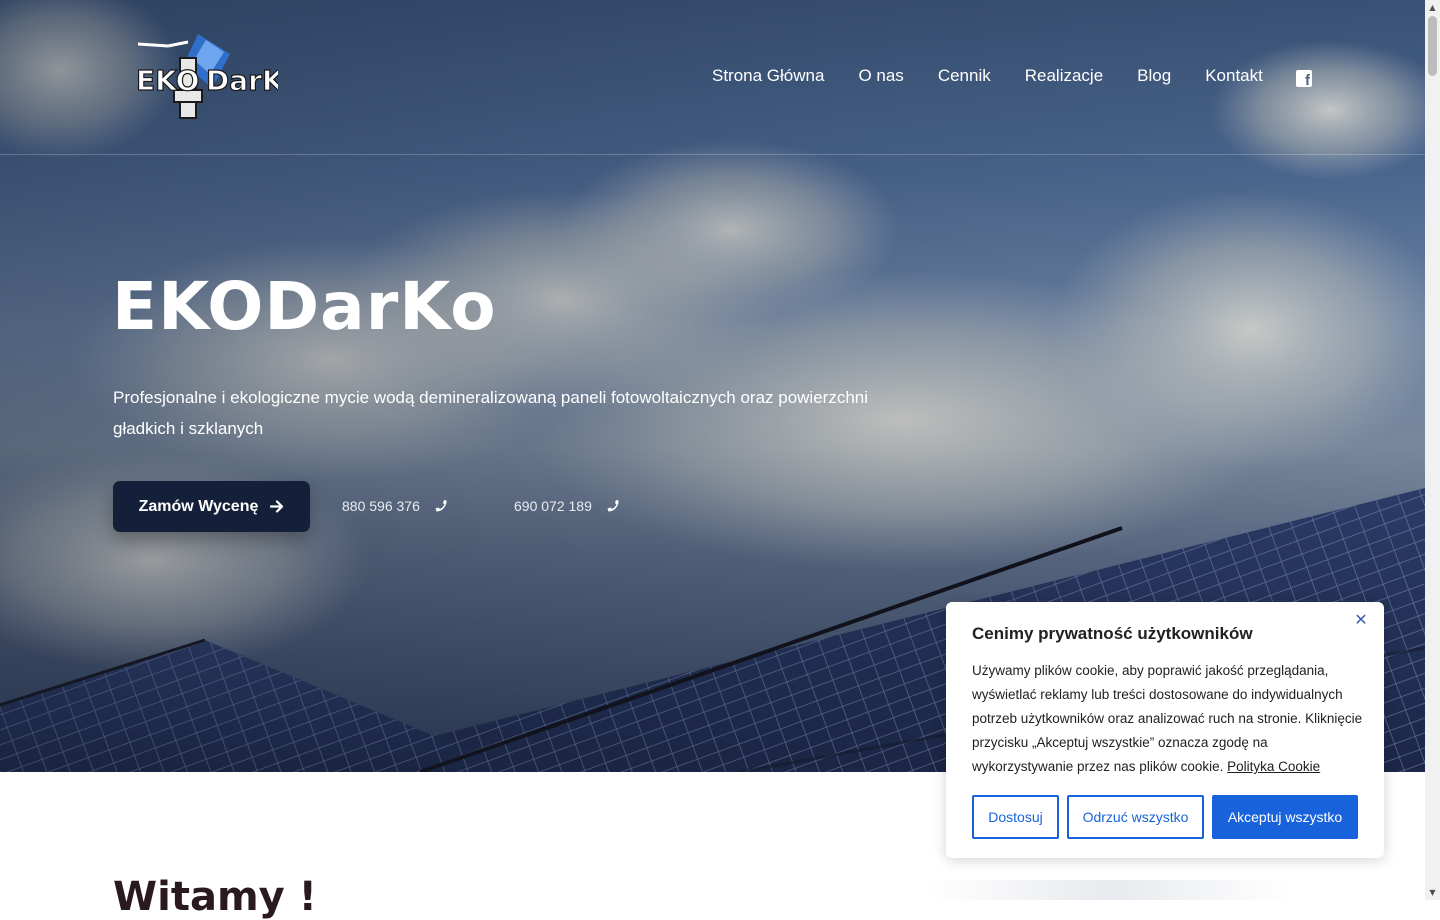 The image size is (1440, 920). Describe the element at coordinates (167, 80) in the screenshot. I see `svg-text: EKO` at that location.